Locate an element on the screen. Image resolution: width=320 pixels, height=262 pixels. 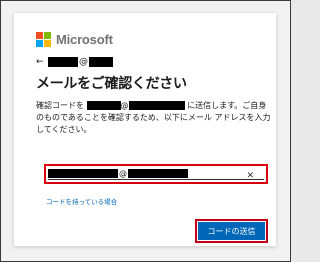
send-button-highlight: コードの送信 is located at coordinates (231, 231).